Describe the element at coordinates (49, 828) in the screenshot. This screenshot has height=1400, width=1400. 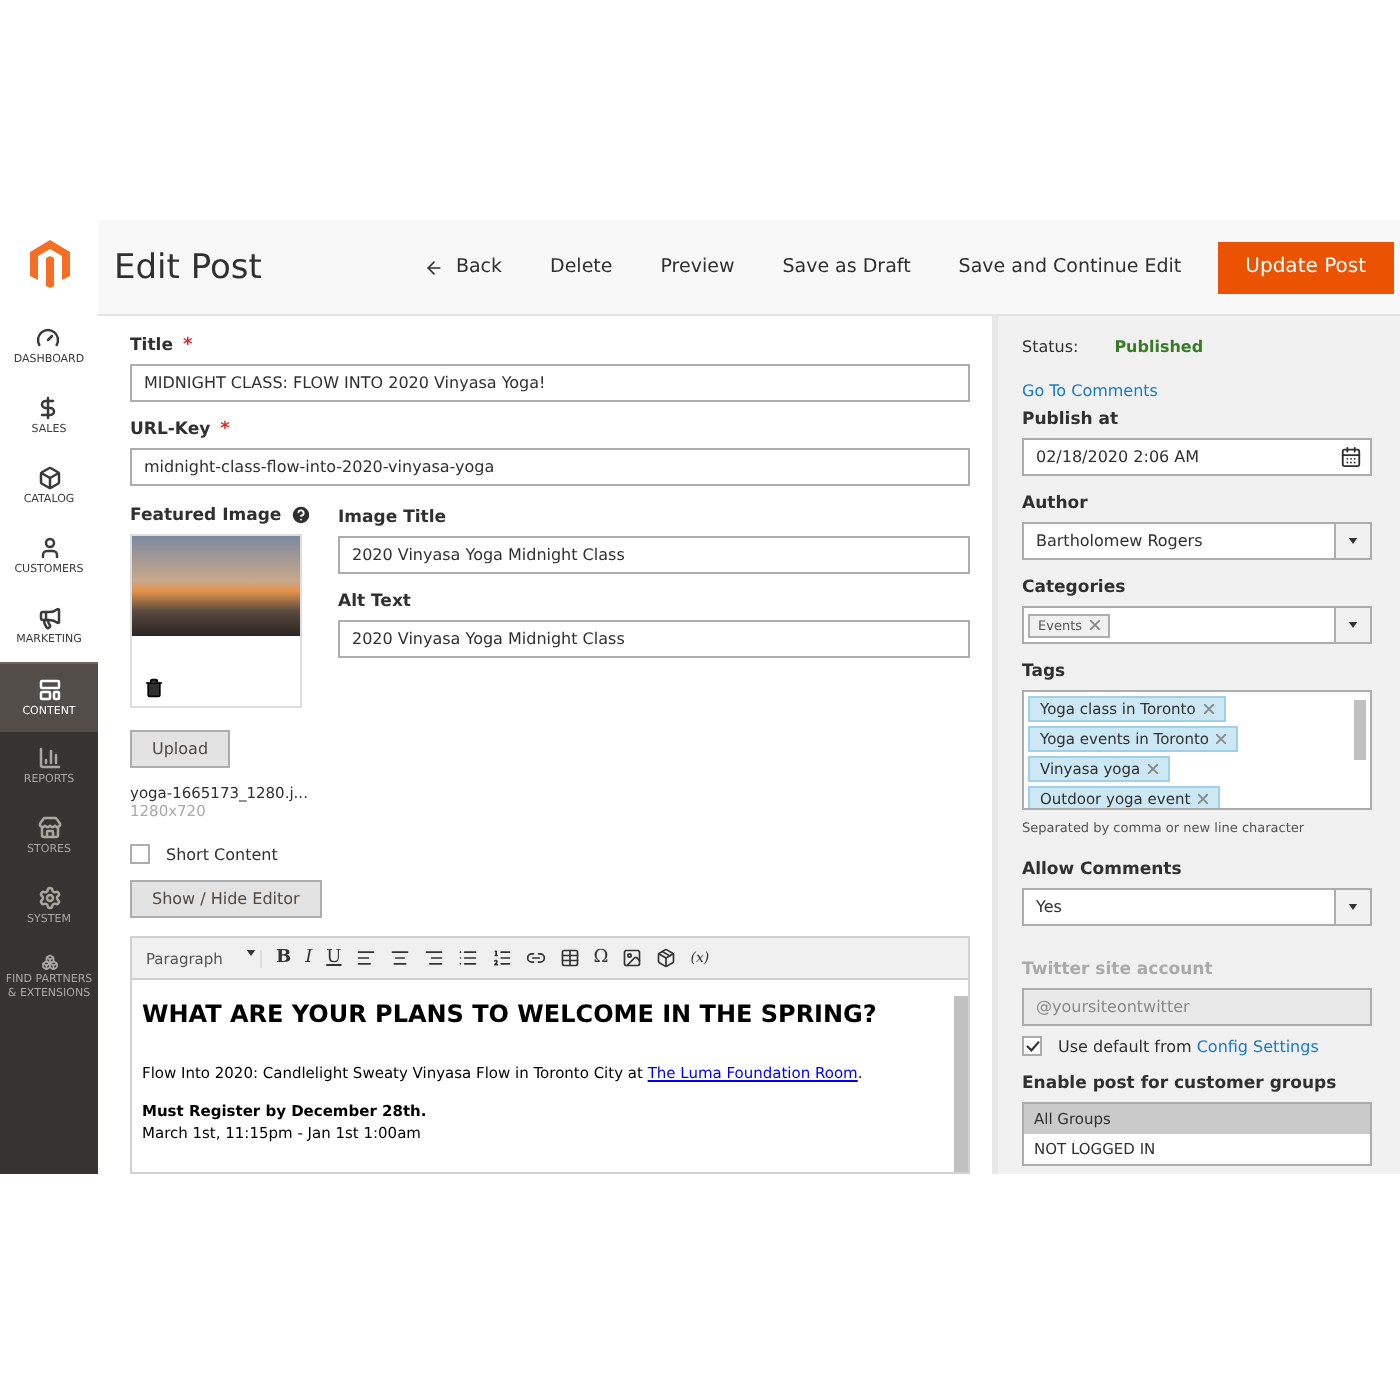
I see `store-icon` at that location.